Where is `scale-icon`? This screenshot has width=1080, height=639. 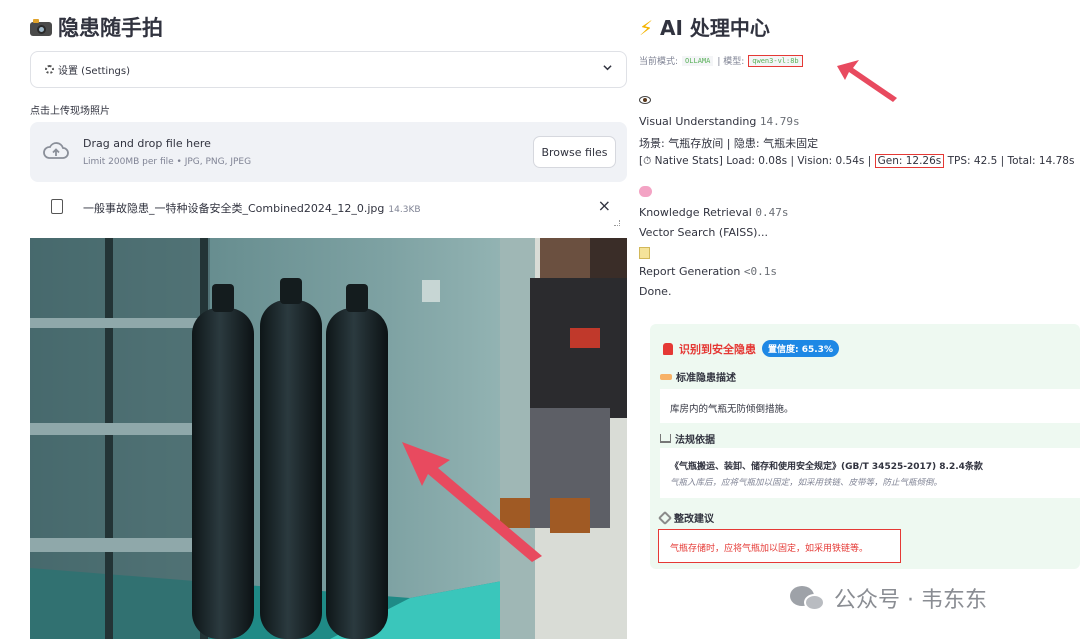
scale-icon is located at coordinates (665, 438).